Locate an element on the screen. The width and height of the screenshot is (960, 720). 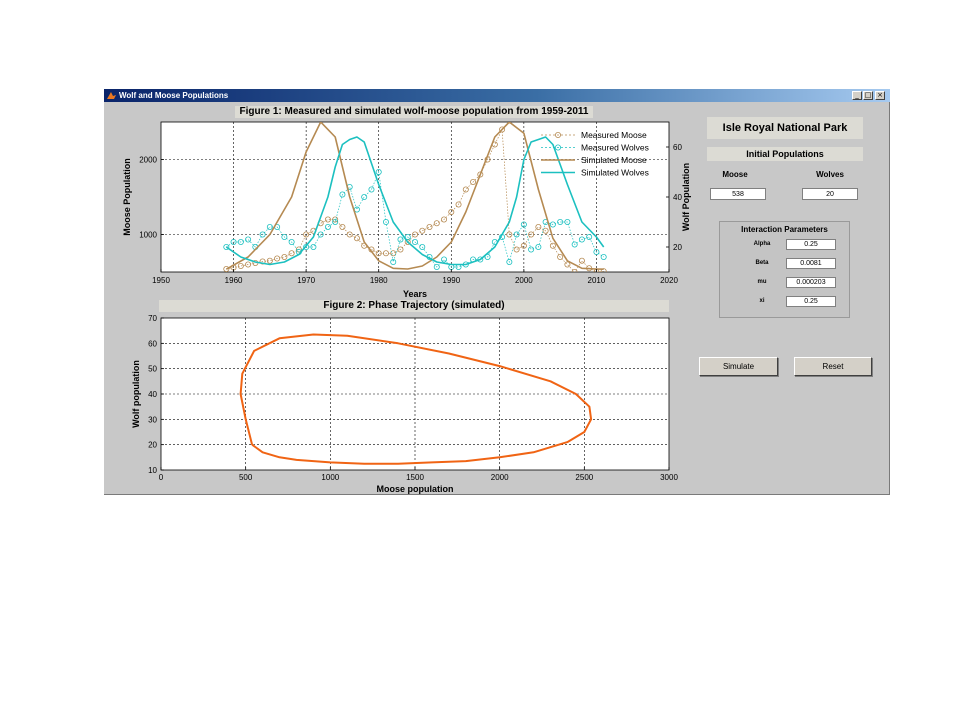
x-tick-label: 1950 is located at coordinates (161, 280).